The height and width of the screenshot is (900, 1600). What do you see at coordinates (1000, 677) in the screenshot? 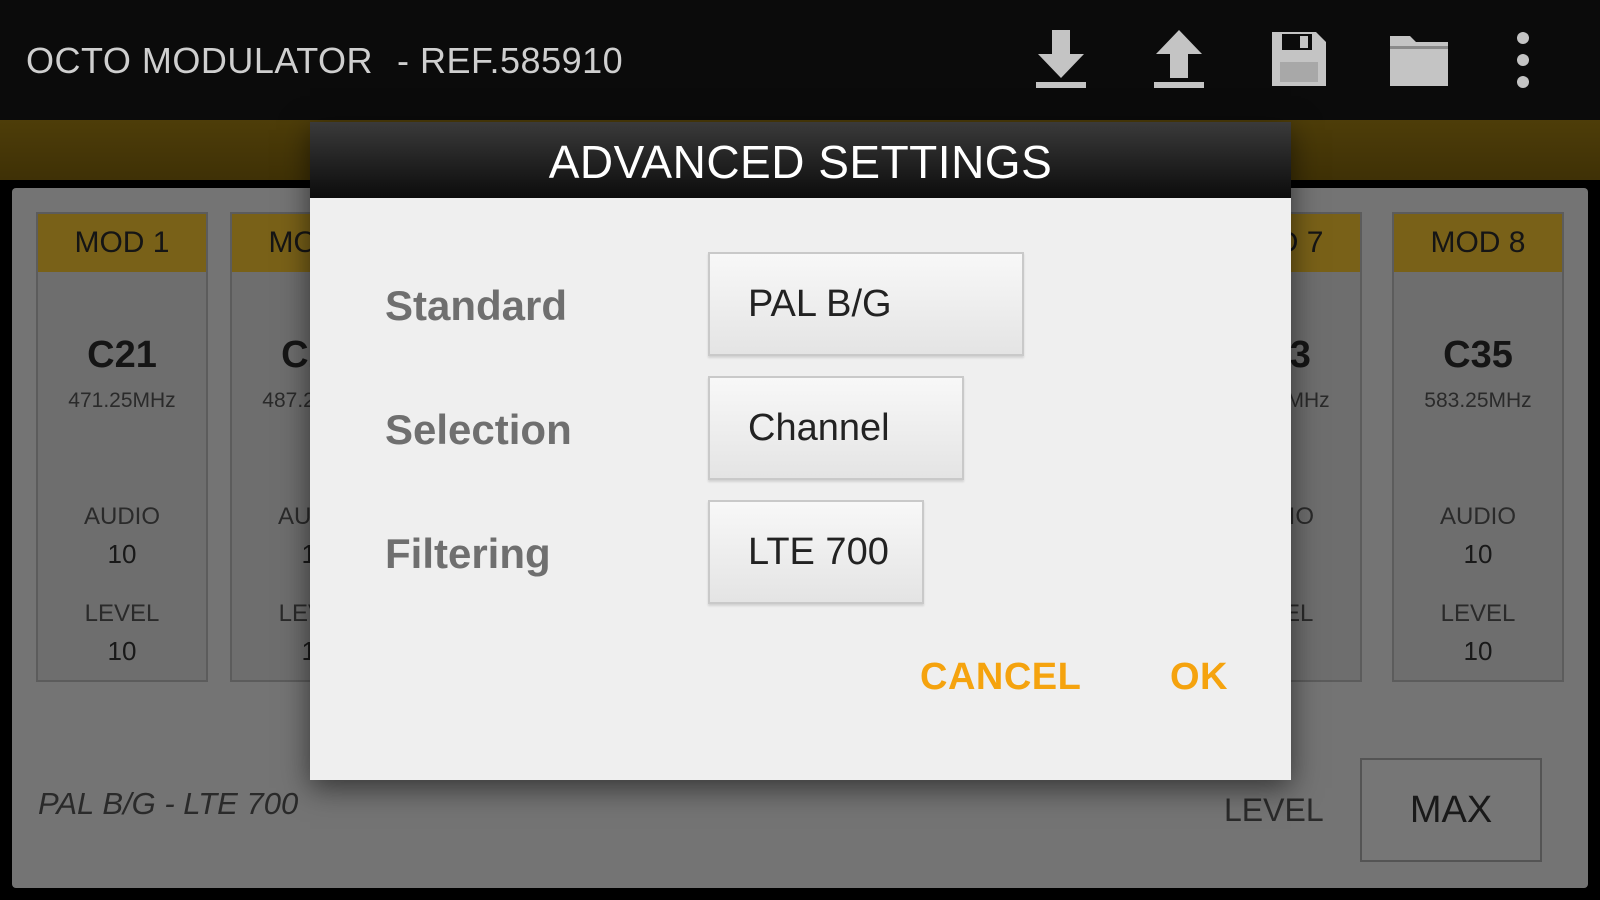
I see `cancel-button: CANCEL` at bounding box center [1000, 677].